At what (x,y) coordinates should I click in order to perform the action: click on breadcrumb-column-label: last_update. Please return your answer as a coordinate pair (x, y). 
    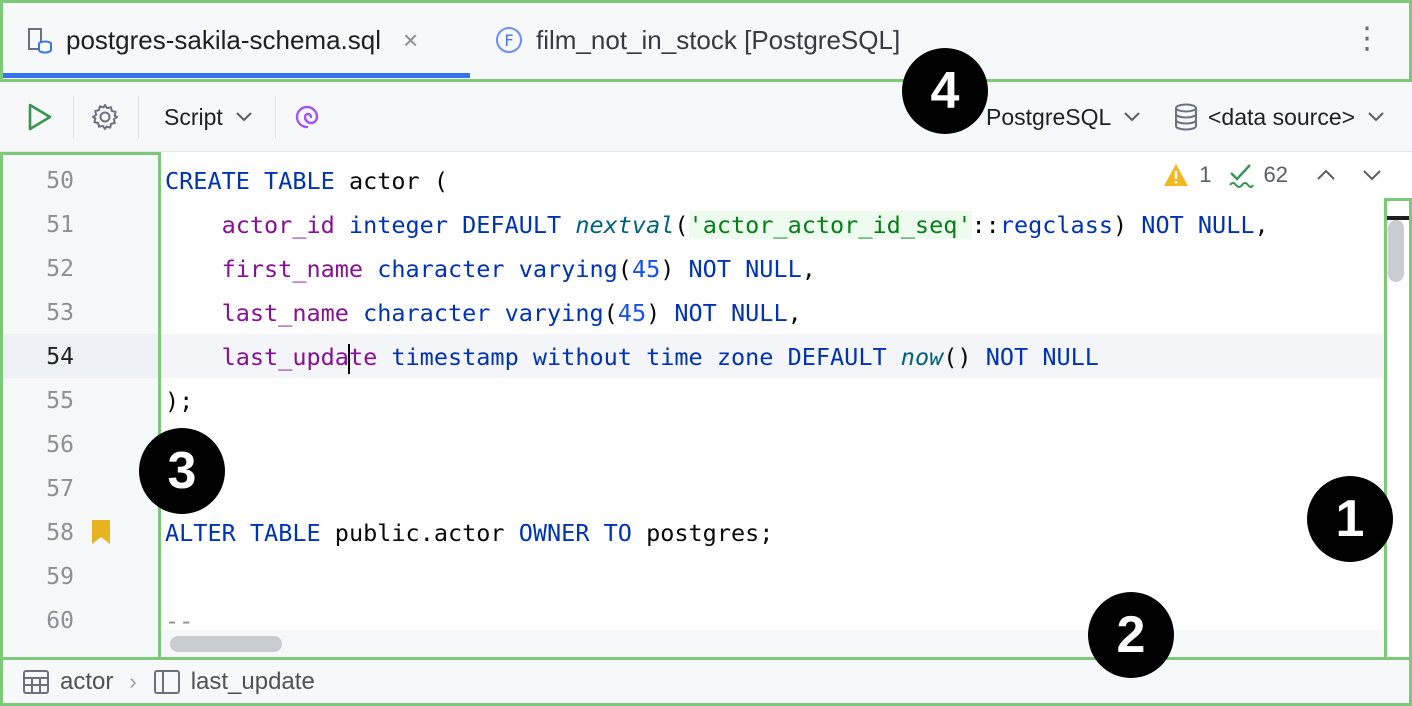
    Looking at the image, I should click on (252, 681).